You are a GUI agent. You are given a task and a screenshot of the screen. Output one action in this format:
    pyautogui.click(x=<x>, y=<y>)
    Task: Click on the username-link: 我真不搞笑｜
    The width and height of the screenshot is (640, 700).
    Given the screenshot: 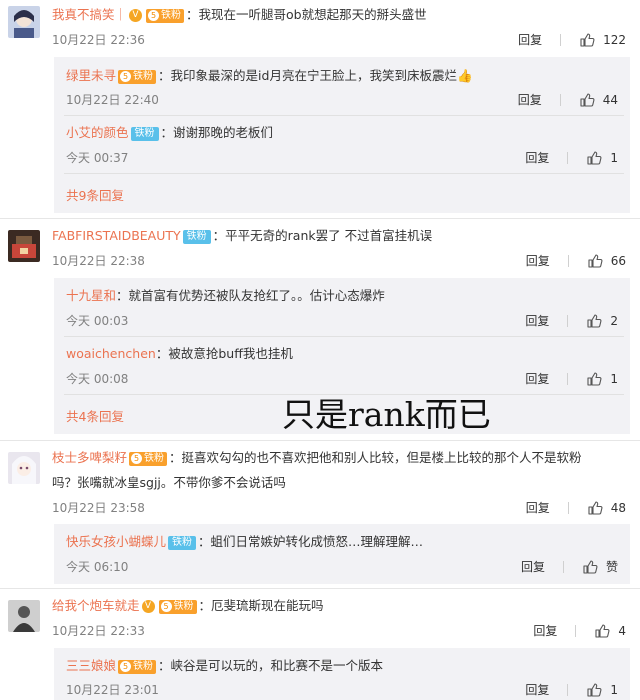 What is the action you would take?
    pyautogui.click(x=89, y=14)
    